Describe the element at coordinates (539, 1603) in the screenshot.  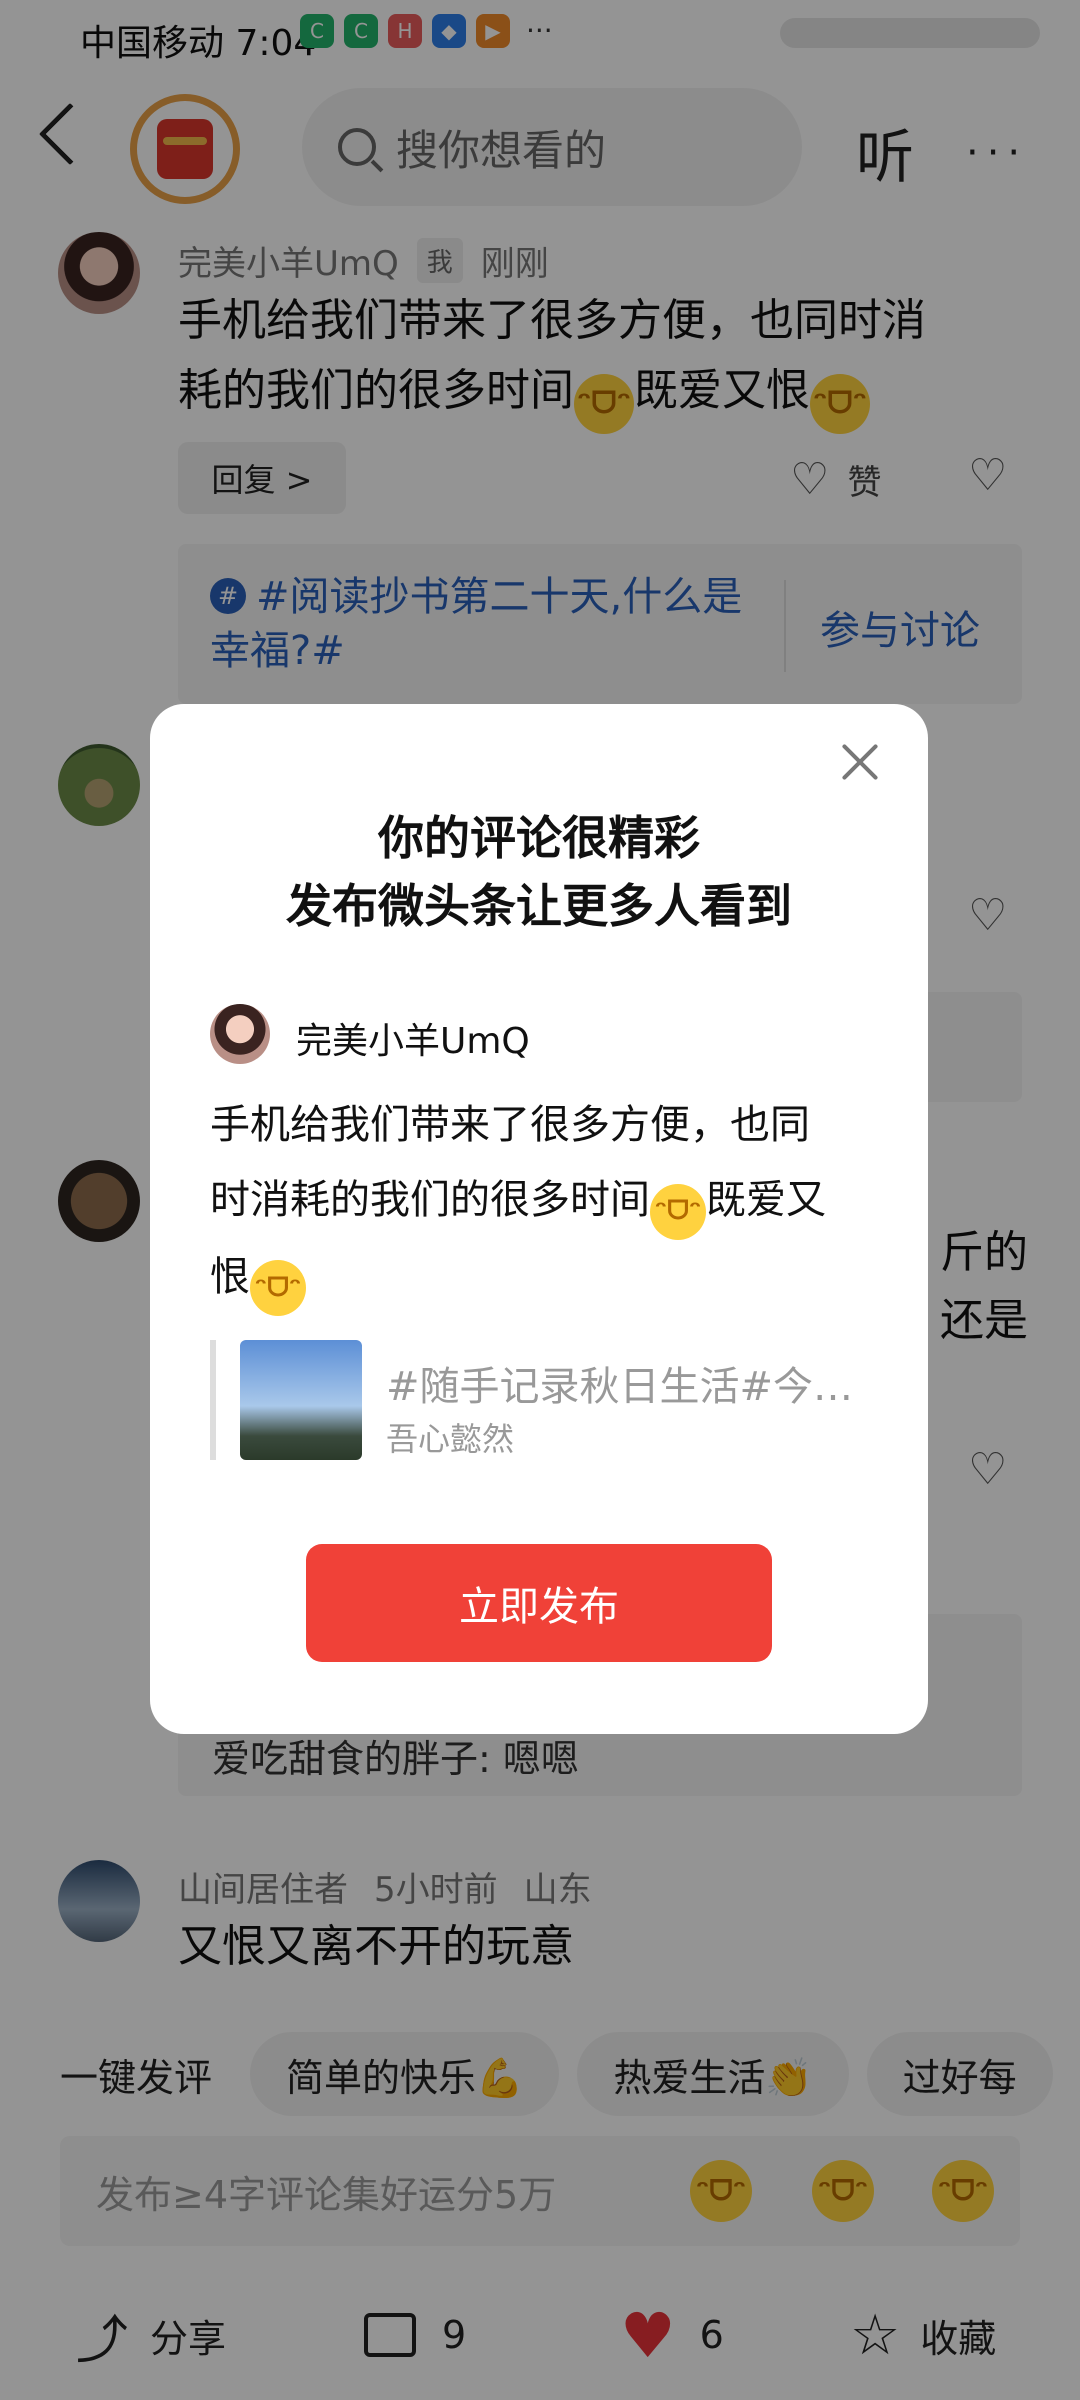
I see `publish-now-button: 立即发布` at that location.